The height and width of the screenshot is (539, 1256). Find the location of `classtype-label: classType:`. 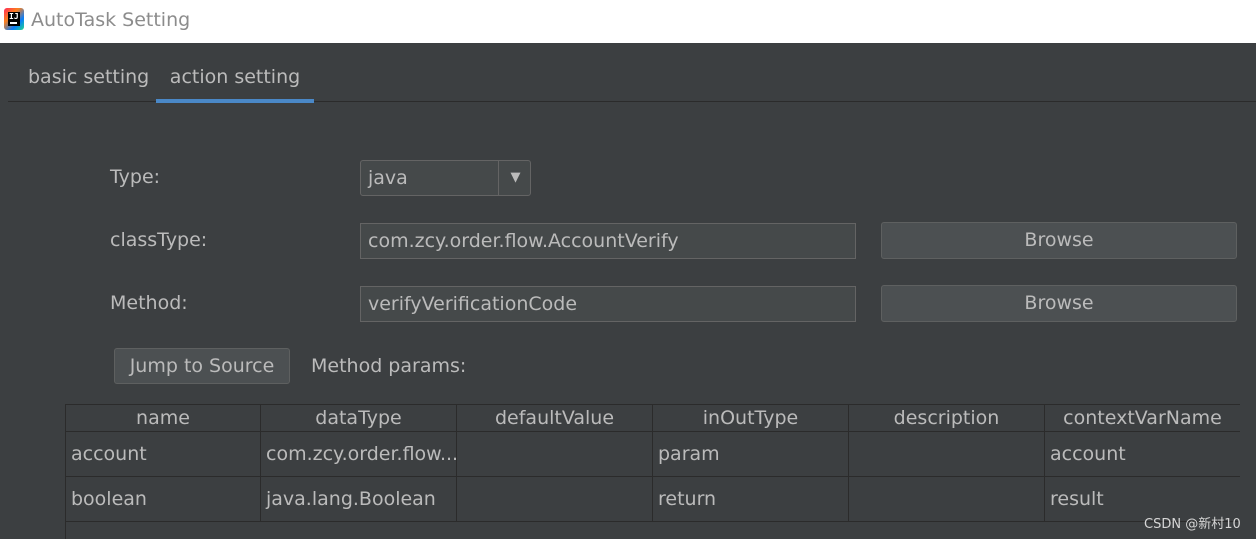

classtype-label: classType: is located at coordinates (159, 240).